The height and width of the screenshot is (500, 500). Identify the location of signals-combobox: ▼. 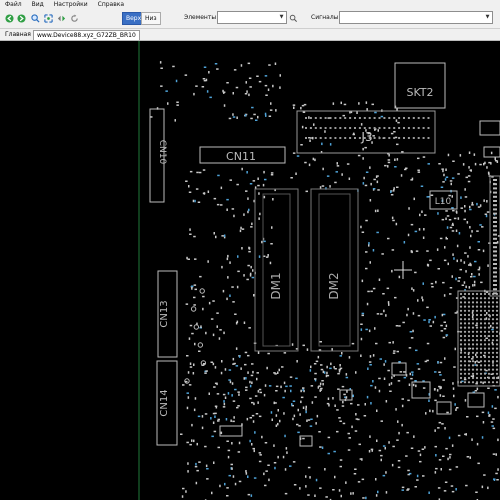
(416, 17).